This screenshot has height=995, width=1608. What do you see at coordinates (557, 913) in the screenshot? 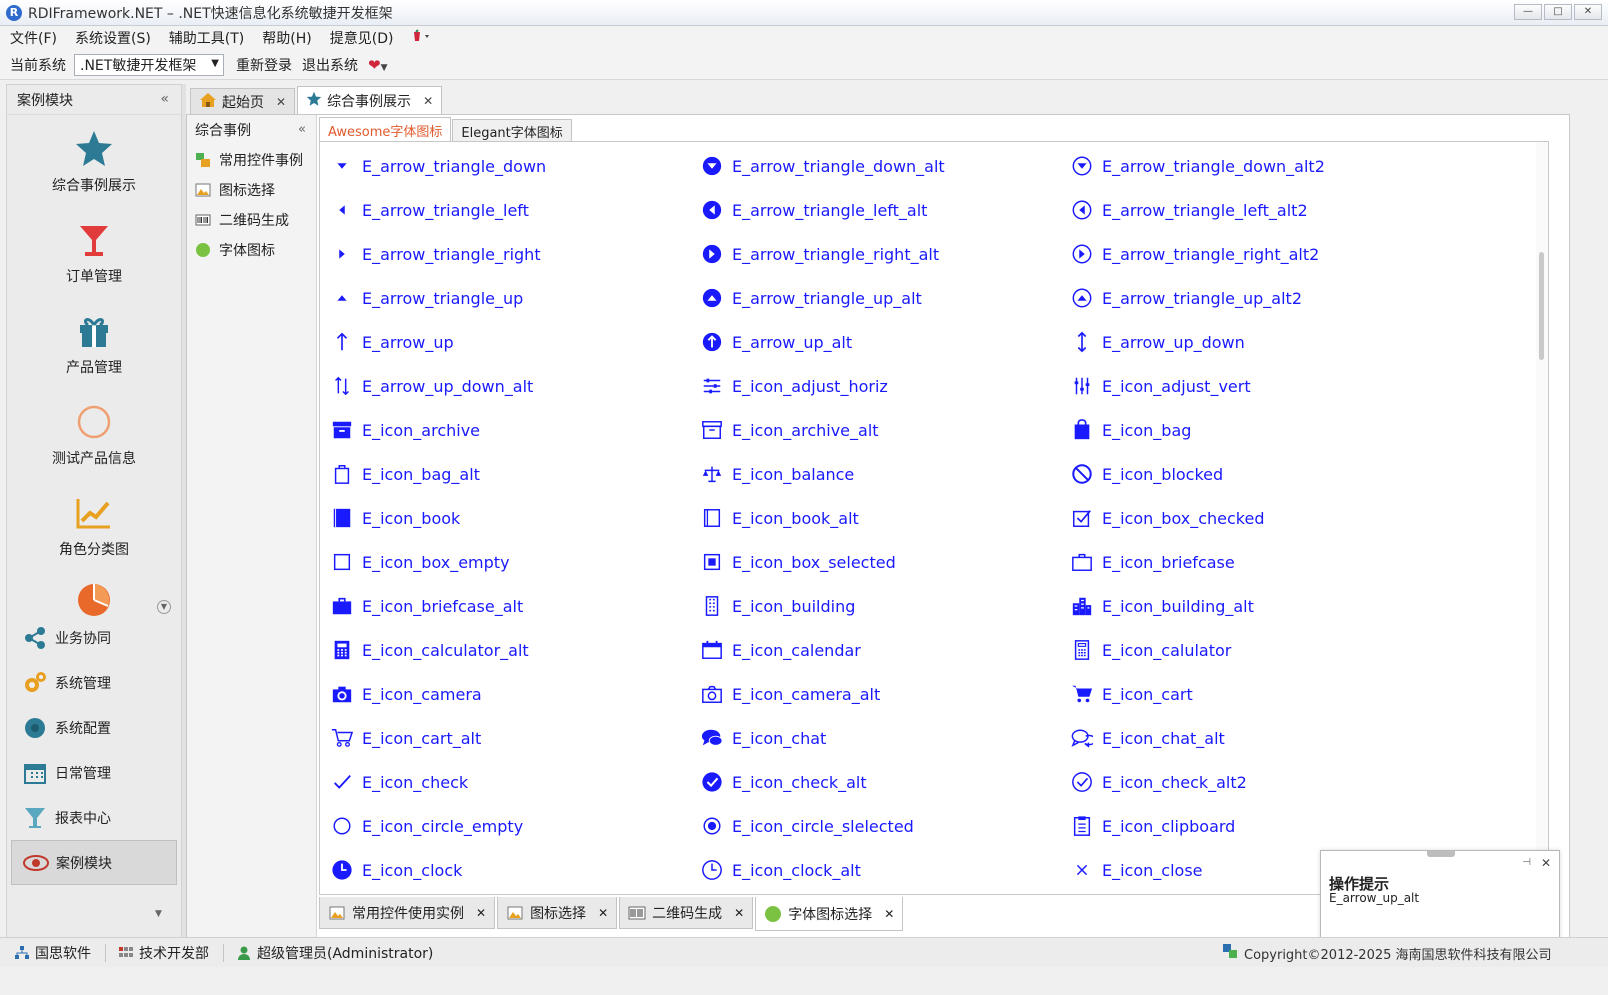
I see `bottom-tab-icon-select: 图标选择 ✕` at bounding box center [557, 913].